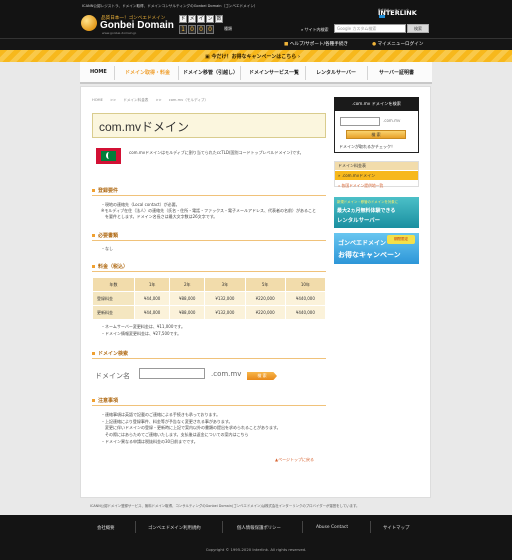  Describe the element at coordinates (360, 121) in the screenshot. I see `sidebar-domain-input` at that location.